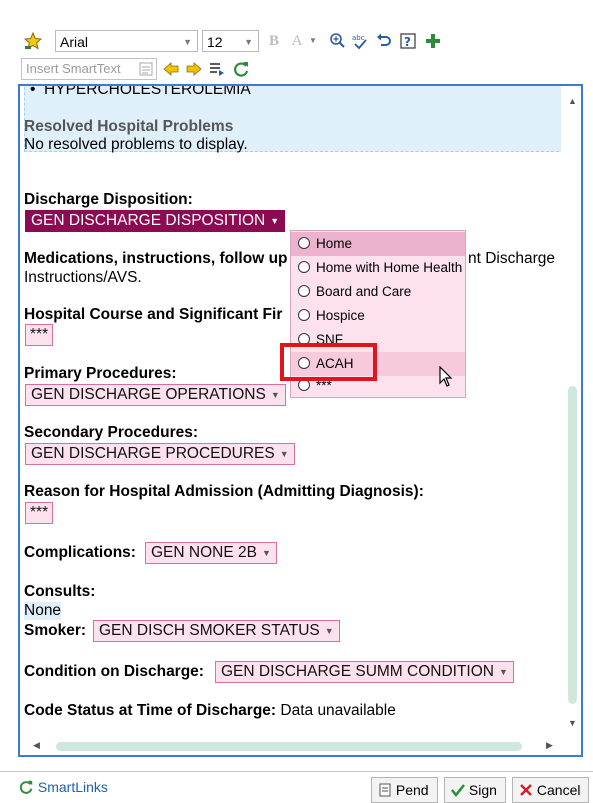 Image resolution: width=593 pixels, height=803 pixels. What do you see at coordinates (458, 790) in the screenshot?
I see `checkmark-icon` at bounding box center [458, 790].